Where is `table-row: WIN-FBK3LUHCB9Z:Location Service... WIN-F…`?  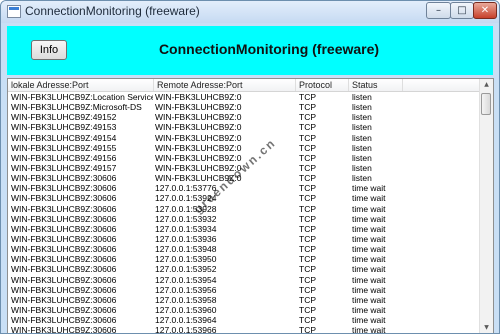
table-row: WIN-FBK3LUHCB9Z:Location Service... WIN-F… is located at coordinates (244, 97).